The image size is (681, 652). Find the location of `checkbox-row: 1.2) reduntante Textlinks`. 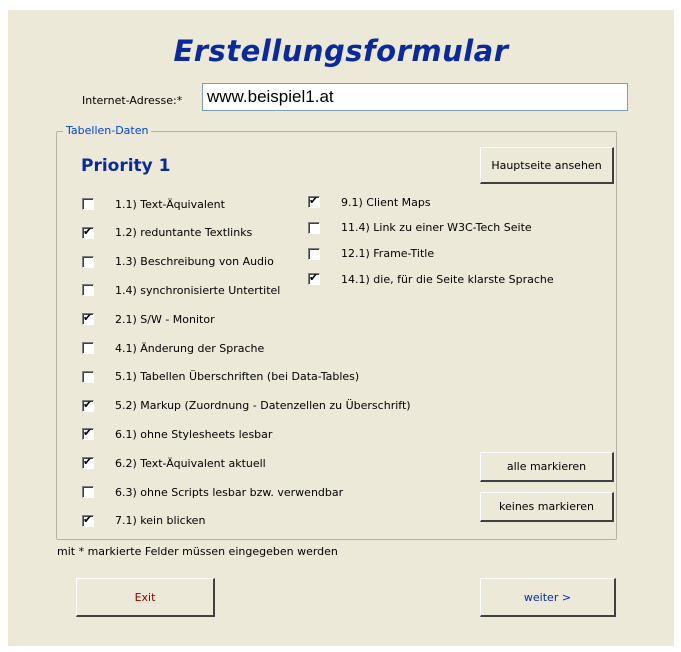

checkbox-row: 1.2) reduntante Textlinks is located at coordinates (167, 233).